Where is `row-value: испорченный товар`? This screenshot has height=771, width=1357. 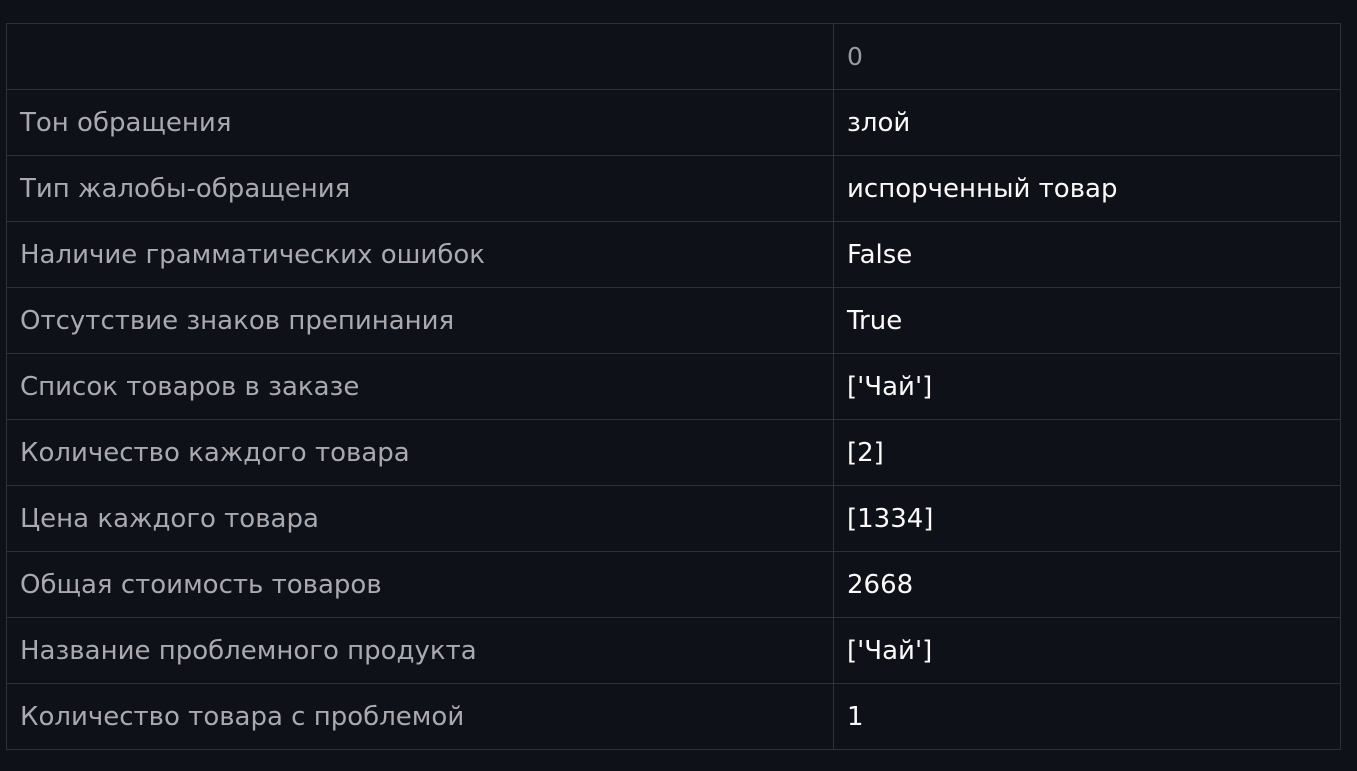
row-value: испорченный товар is located at coordinates (1087, 188).